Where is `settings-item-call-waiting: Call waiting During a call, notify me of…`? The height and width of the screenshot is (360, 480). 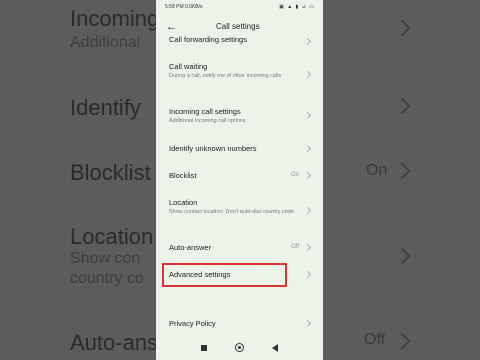 settings-item-call-waiting: Call waiting During a call, notify me of… is located at coordinates (242, 71).